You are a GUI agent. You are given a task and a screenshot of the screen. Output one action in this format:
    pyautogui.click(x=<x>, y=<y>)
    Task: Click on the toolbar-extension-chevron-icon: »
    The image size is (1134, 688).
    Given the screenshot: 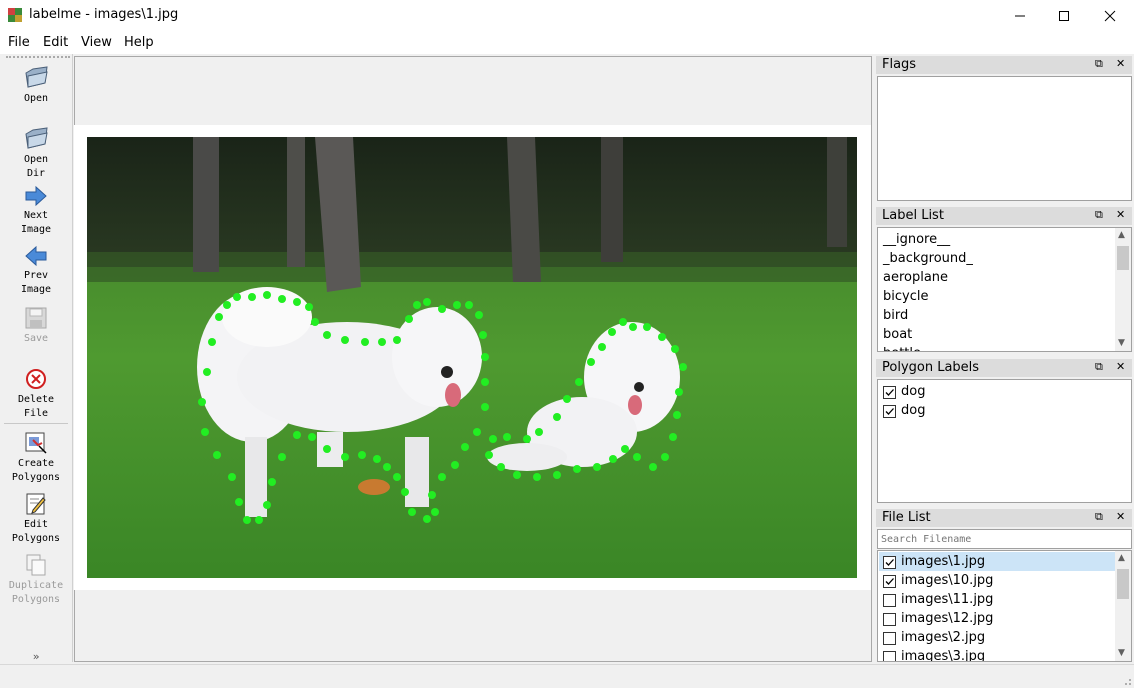 What is the action you would take?
    pyautogui.click(x=36, y=657)
    